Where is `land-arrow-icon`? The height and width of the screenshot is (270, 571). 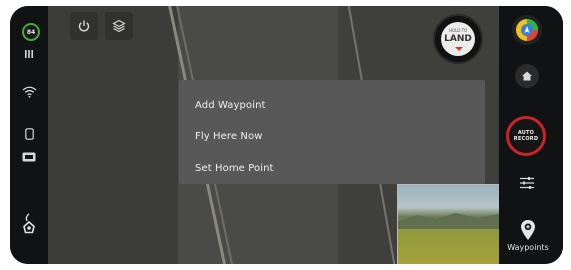 land-arrow-icon is located at coordinates (459, 49).